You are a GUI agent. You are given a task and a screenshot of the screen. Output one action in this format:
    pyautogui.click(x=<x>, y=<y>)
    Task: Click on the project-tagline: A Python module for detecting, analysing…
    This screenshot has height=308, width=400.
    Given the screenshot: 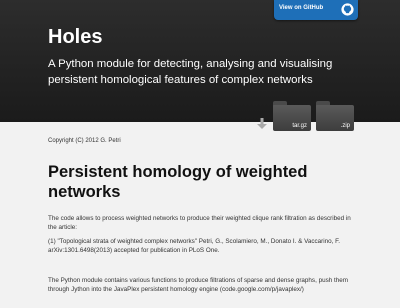 What is the action you would take?
    pyautogui.click(x=190, y=72)
    